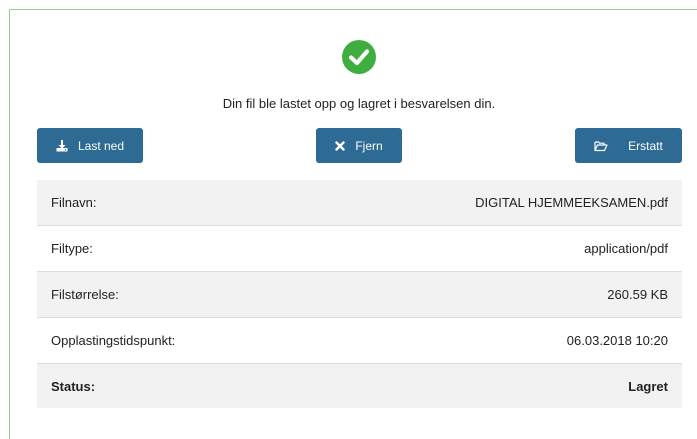 This screenshot has height=439, width=697. I want to click on download-icon, so click(62, 145).